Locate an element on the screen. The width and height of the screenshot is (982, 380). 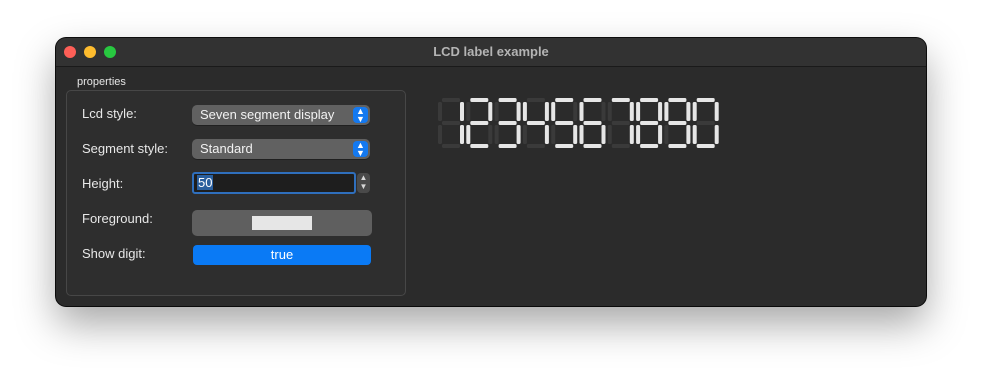
lcd-style-label: Lcd style: is located at coordinates (109, 113).